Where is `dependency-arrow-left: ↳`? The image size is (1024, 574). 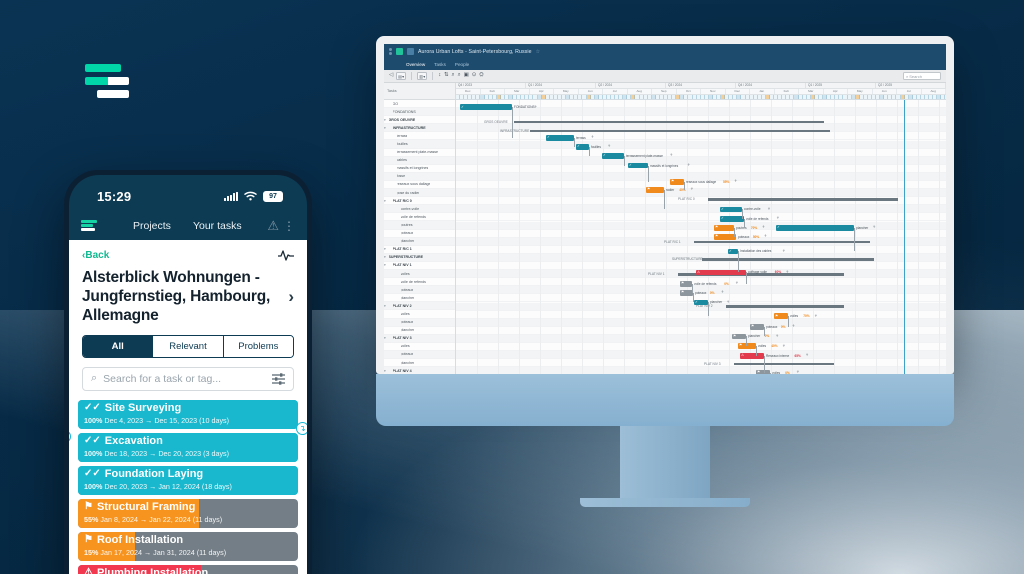
dependency-arrow-left: ↳ is located at coordinates (70, 436).